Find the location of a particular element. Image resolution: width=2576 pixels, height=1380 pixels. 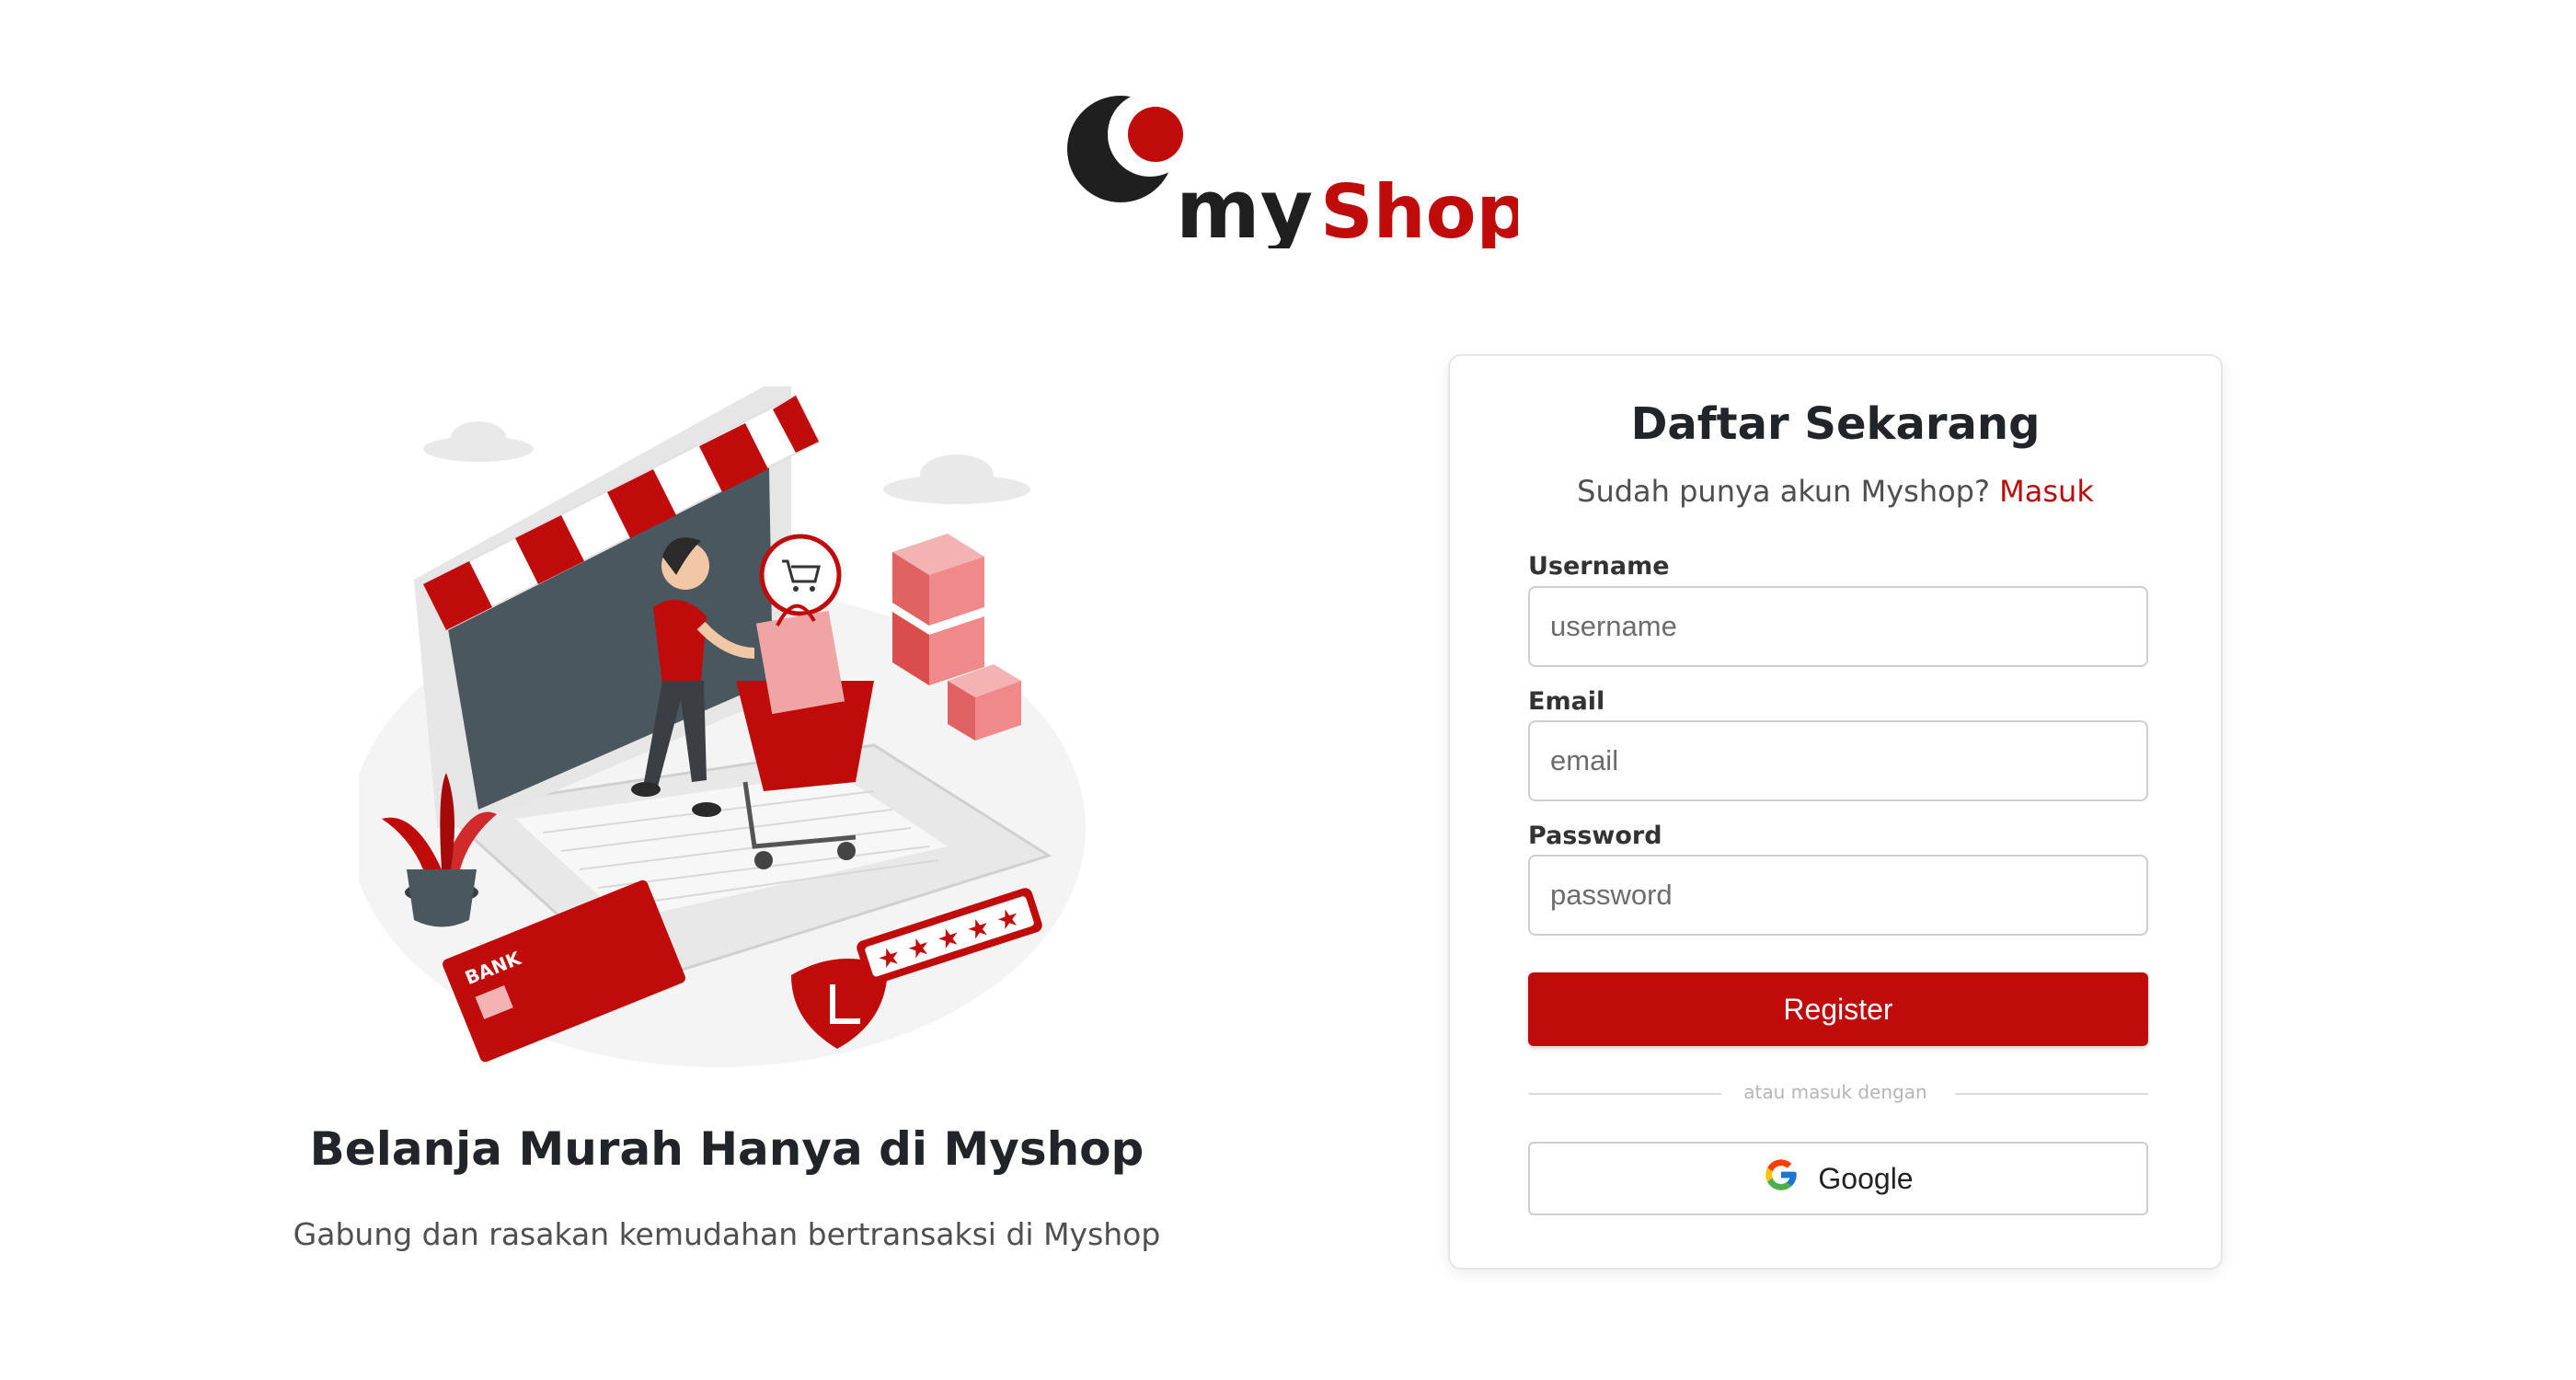

login-link: Masuk is located at coordinates (2047, 492).